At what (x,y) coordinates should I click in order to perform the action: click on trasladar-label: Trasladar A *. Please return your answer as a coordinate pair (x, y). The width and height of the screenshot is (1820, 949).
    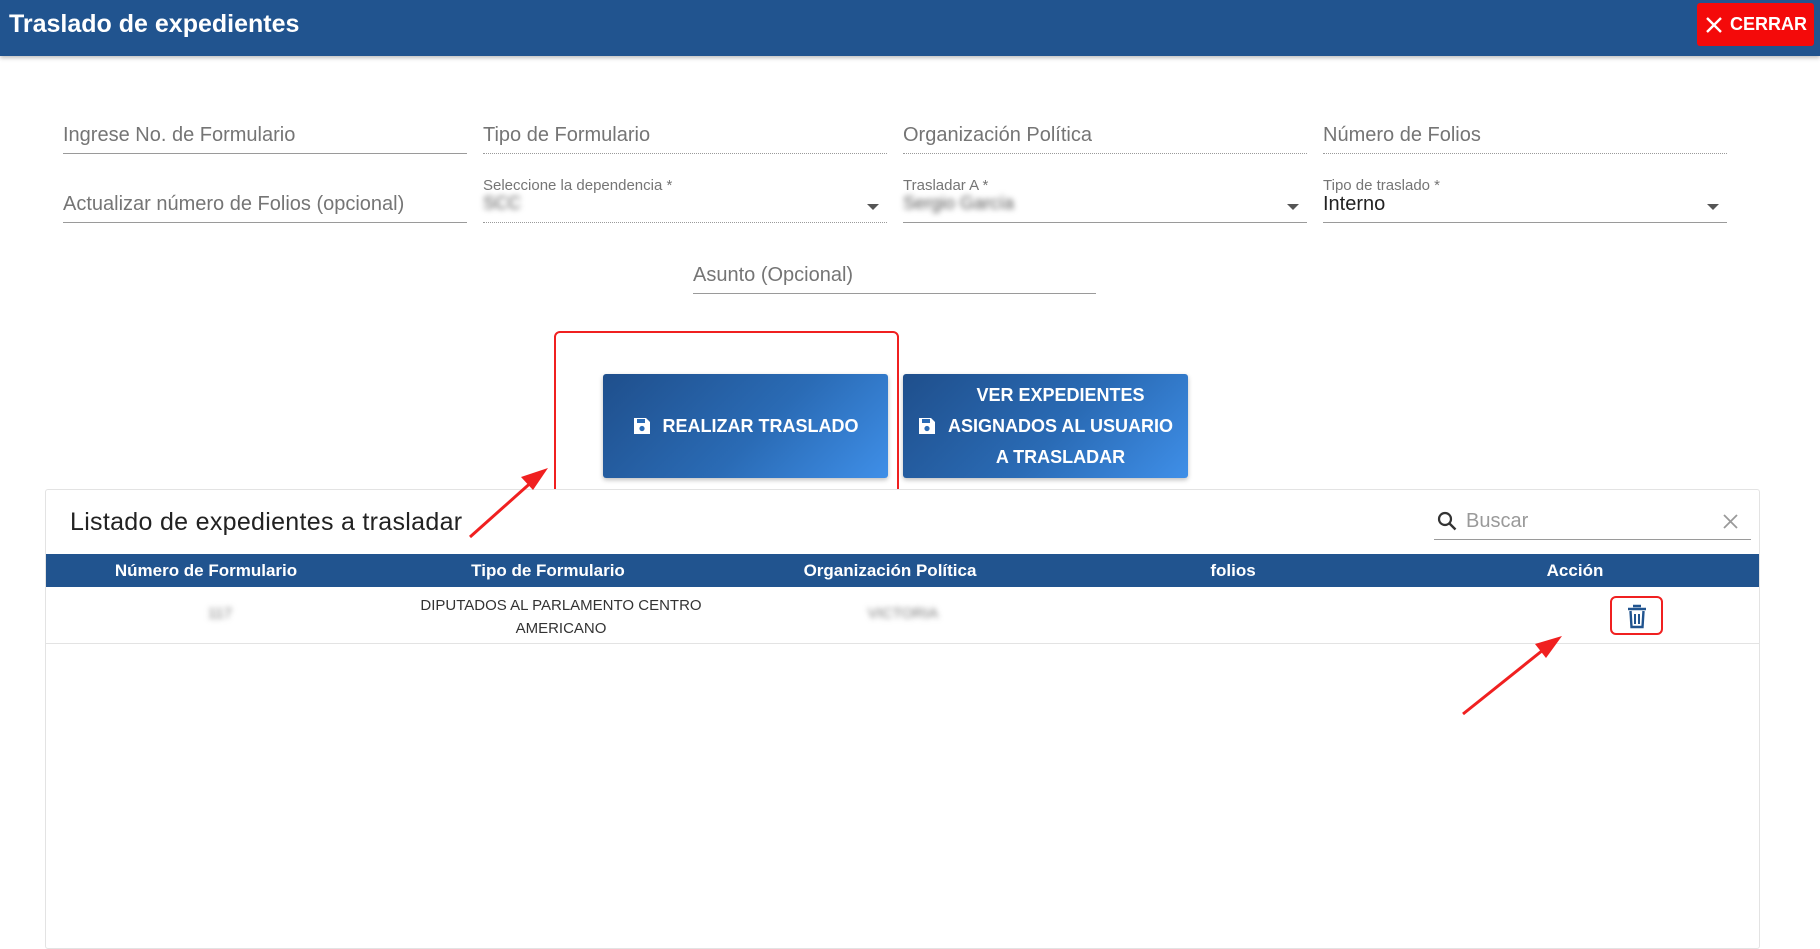
    Looking at the image, I should click on (946, 185).